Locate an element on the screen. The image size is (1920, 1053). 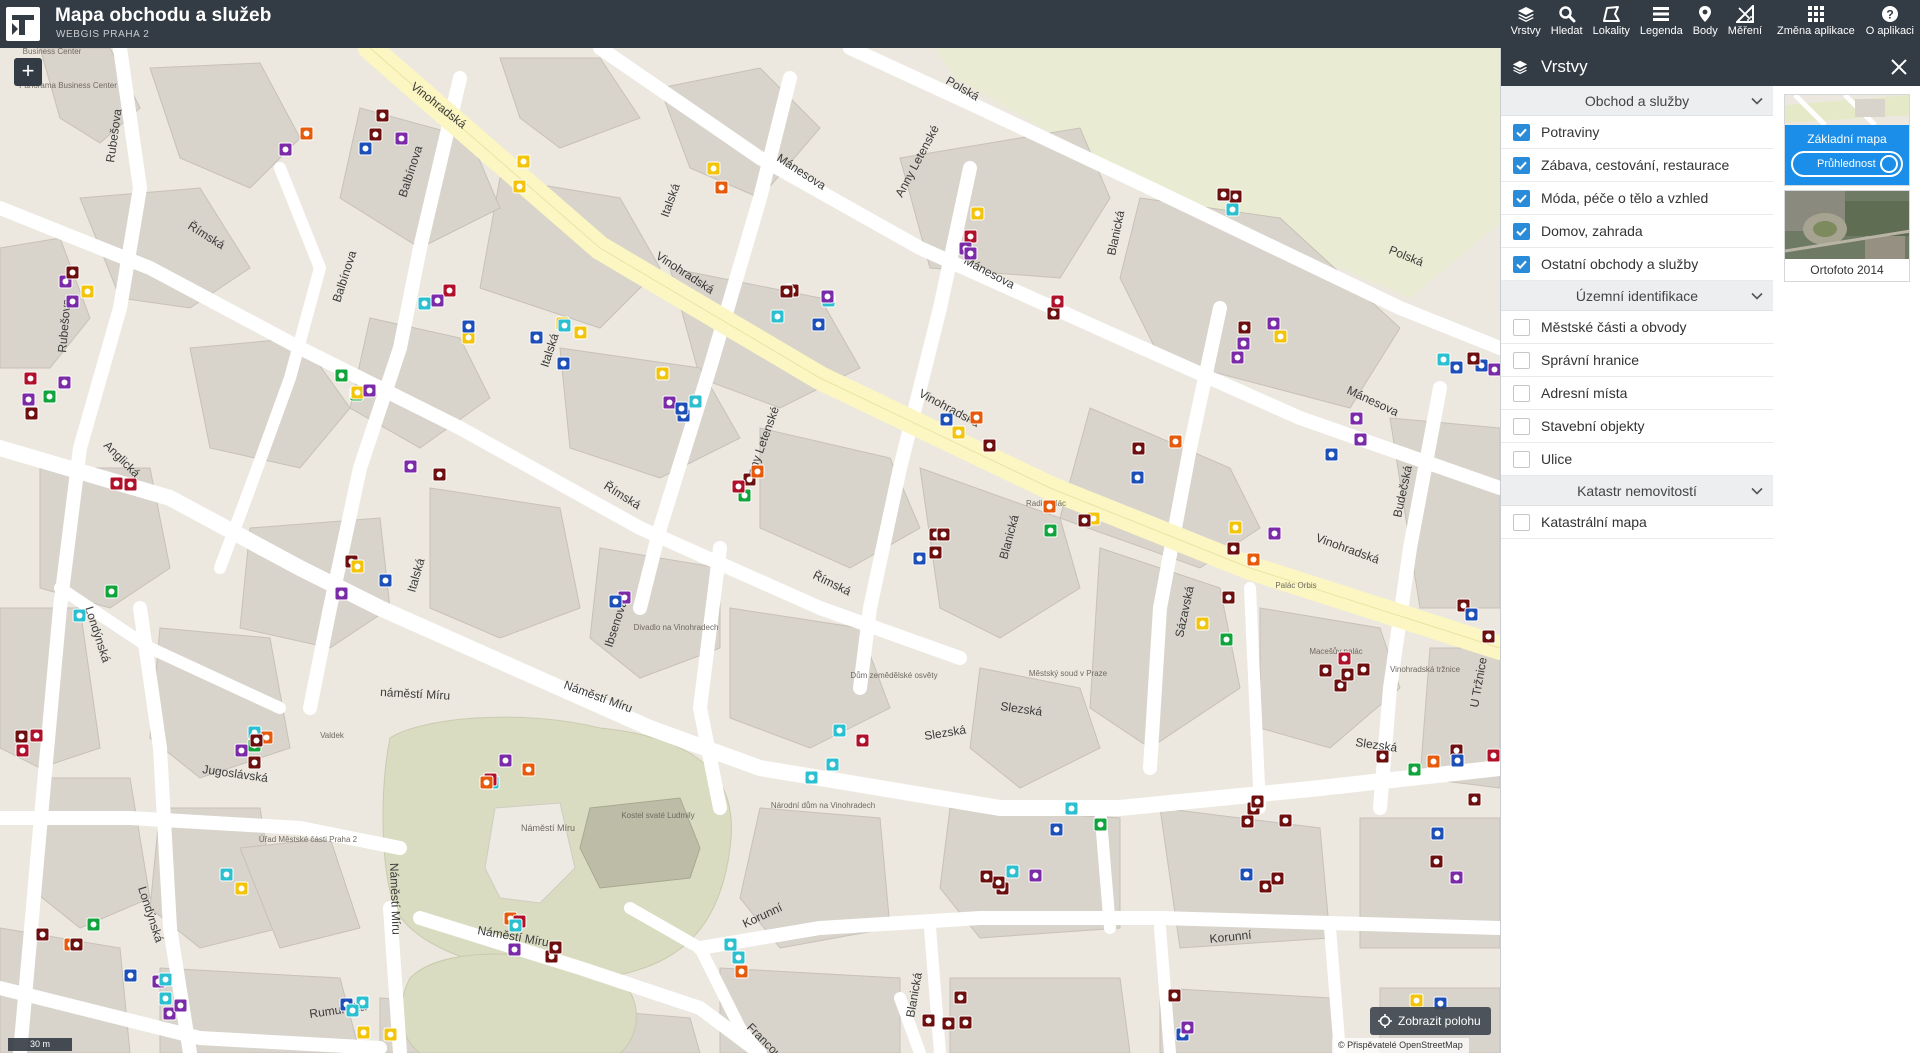
group-header-shops: Obchod a služby is located at coordinates (1637, 101).